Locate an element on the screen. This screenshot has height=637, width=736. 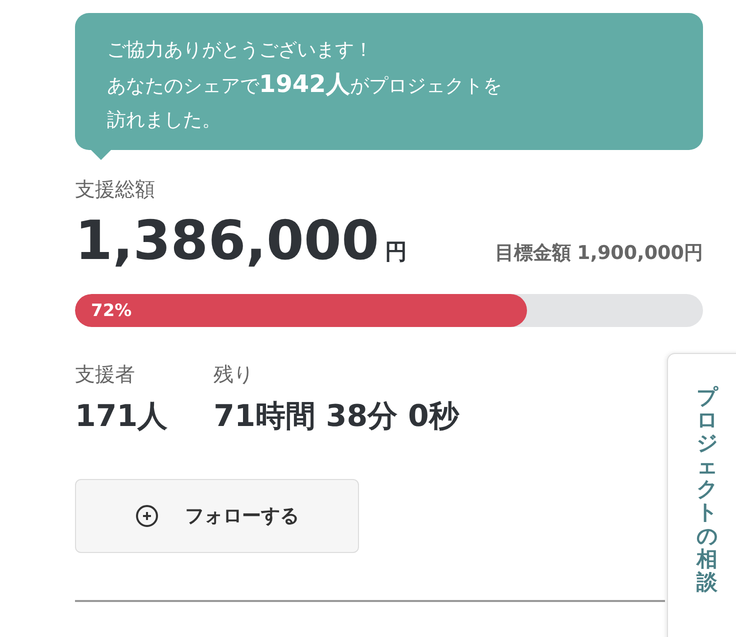
goal-label: 目標金額 is located at coordinates (533, 253).